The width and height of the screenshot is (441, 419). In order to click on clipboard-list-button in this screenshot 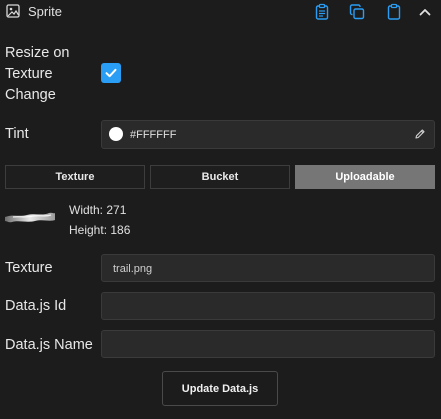, I will do `click(322, 12)`.